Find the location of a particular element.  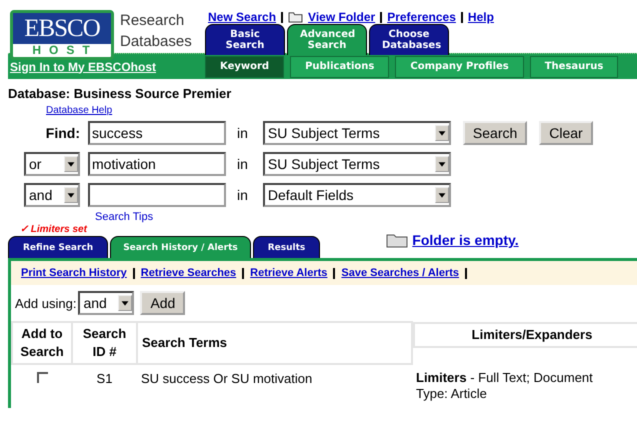

table-cell-text: Type: Article is located at coordinates (452, 394).